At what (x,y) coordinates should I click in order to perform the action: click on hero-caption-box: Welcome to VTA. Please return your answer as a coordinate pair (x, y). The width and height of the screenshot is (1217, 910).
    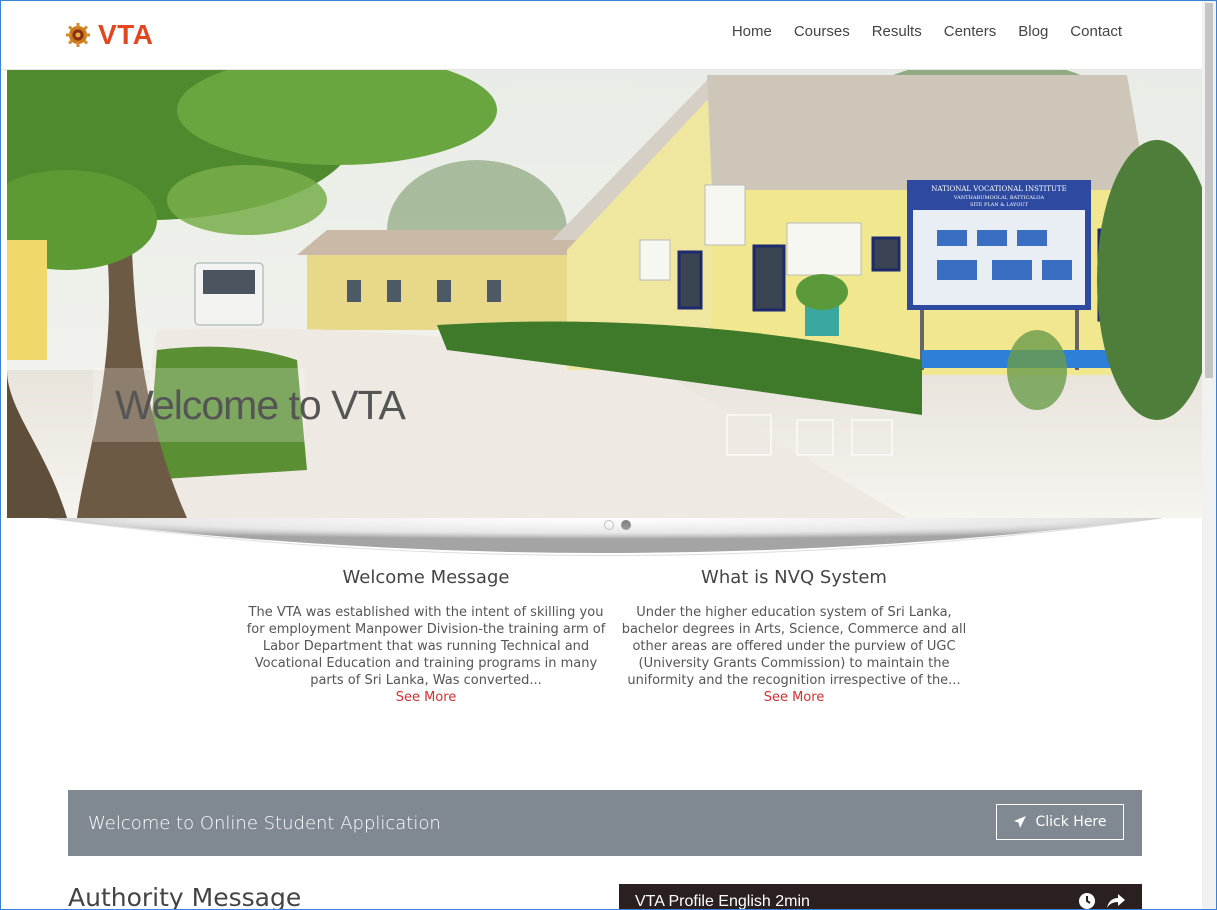
    Looking at the image, I should click on (249, 405).